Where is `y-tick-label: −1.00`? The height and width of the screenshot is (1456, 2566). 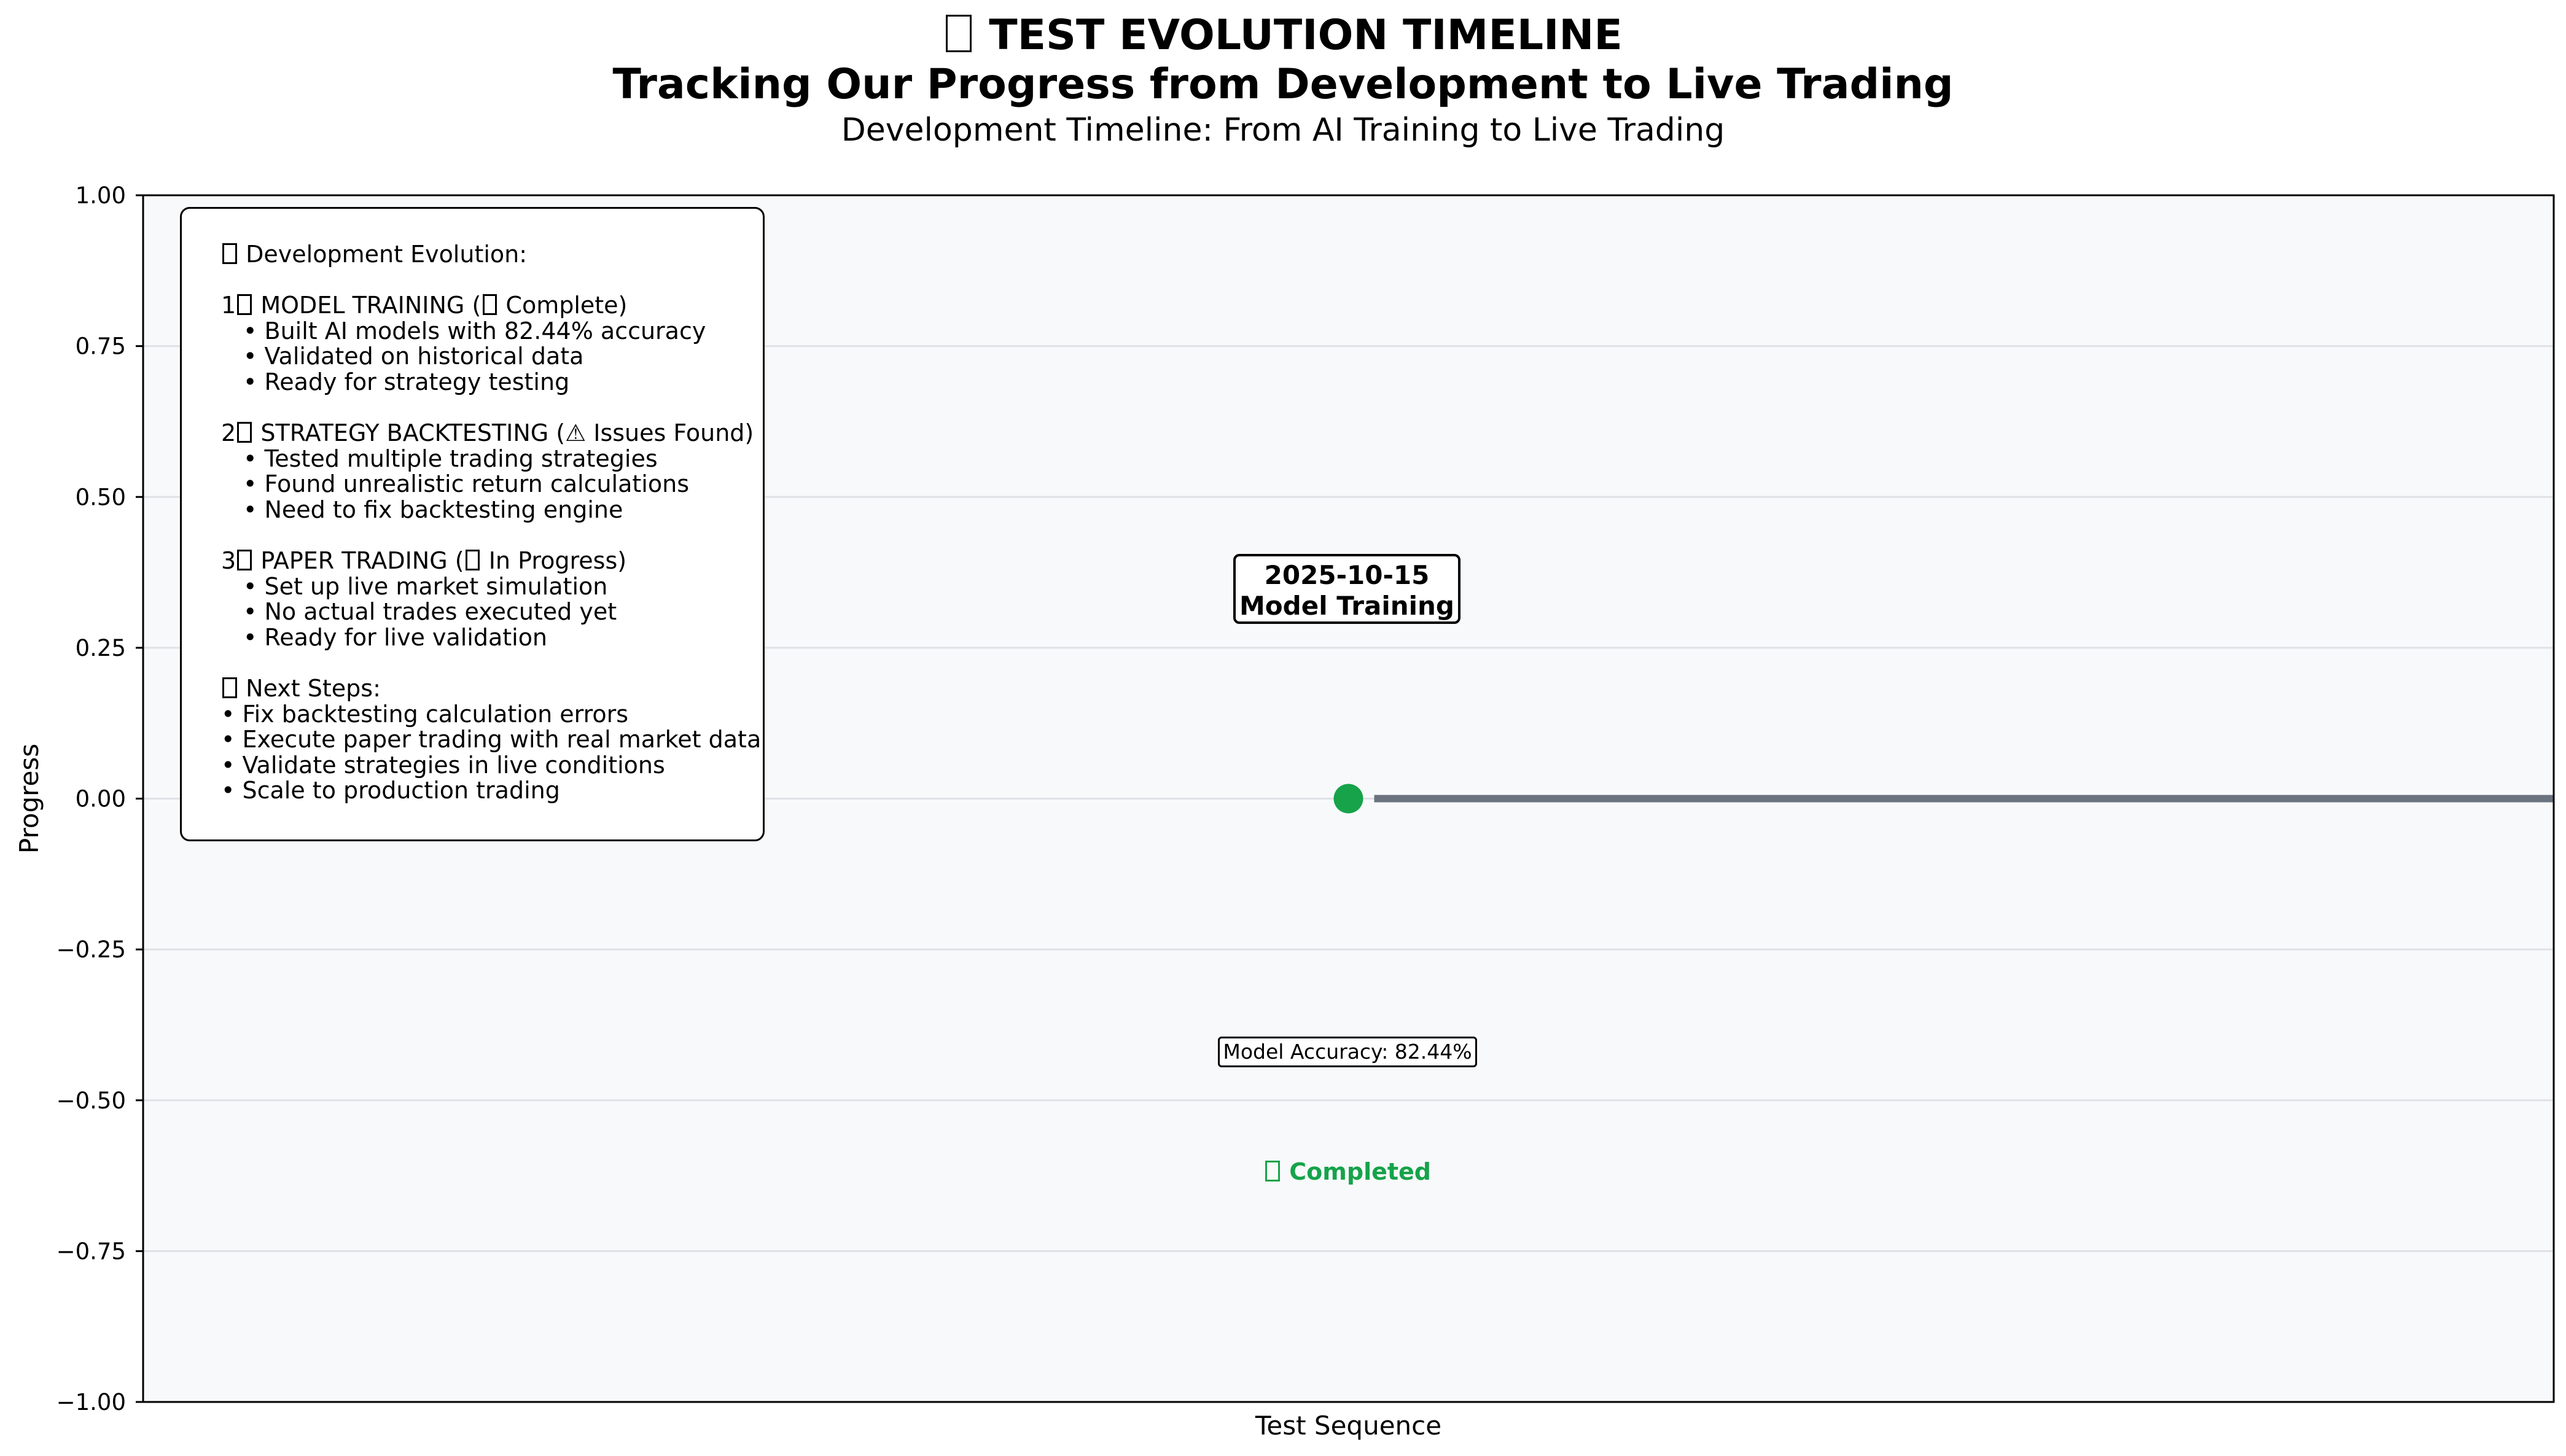 y-tick-label: −1.00 is located at coordinates (91, 1402).